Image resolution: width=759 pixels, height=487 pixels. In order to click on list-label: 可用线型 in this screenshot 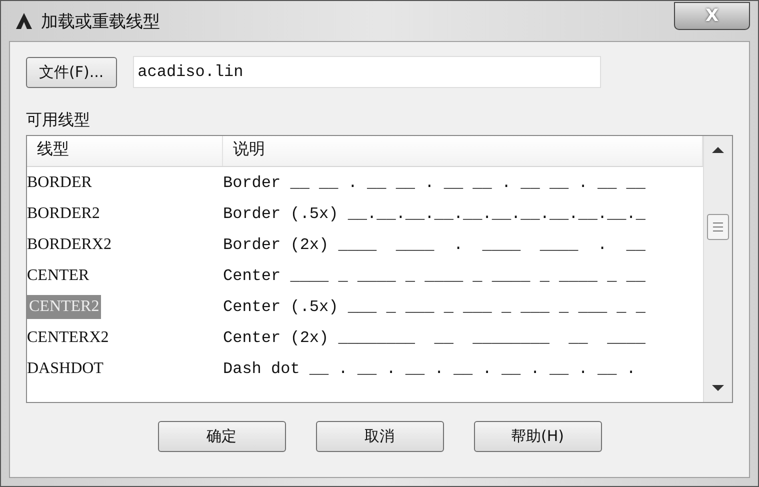, I will do `click(58, 120)`.